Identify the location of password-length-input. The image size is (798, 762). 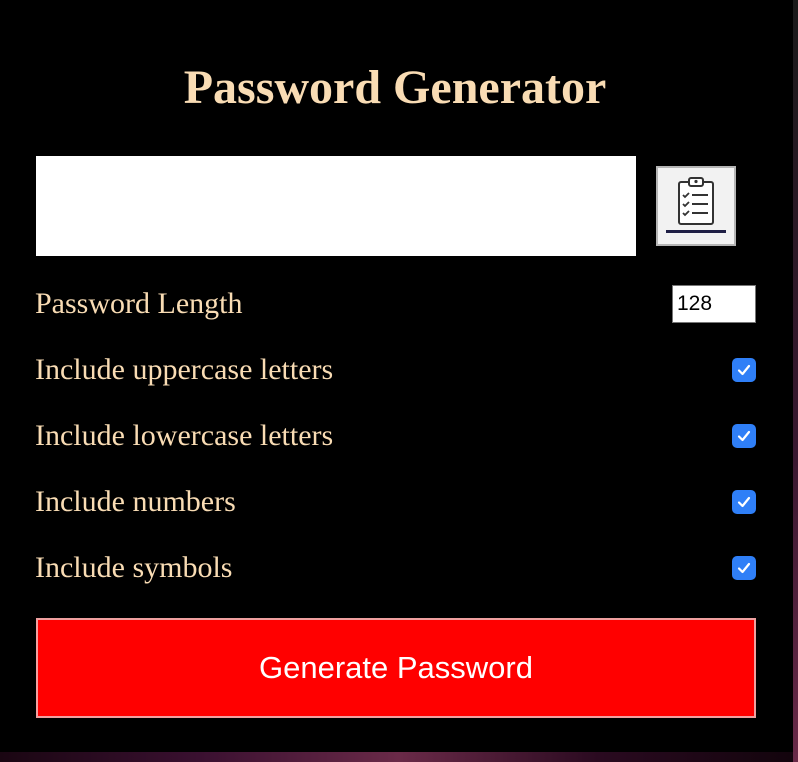
(714, 304).